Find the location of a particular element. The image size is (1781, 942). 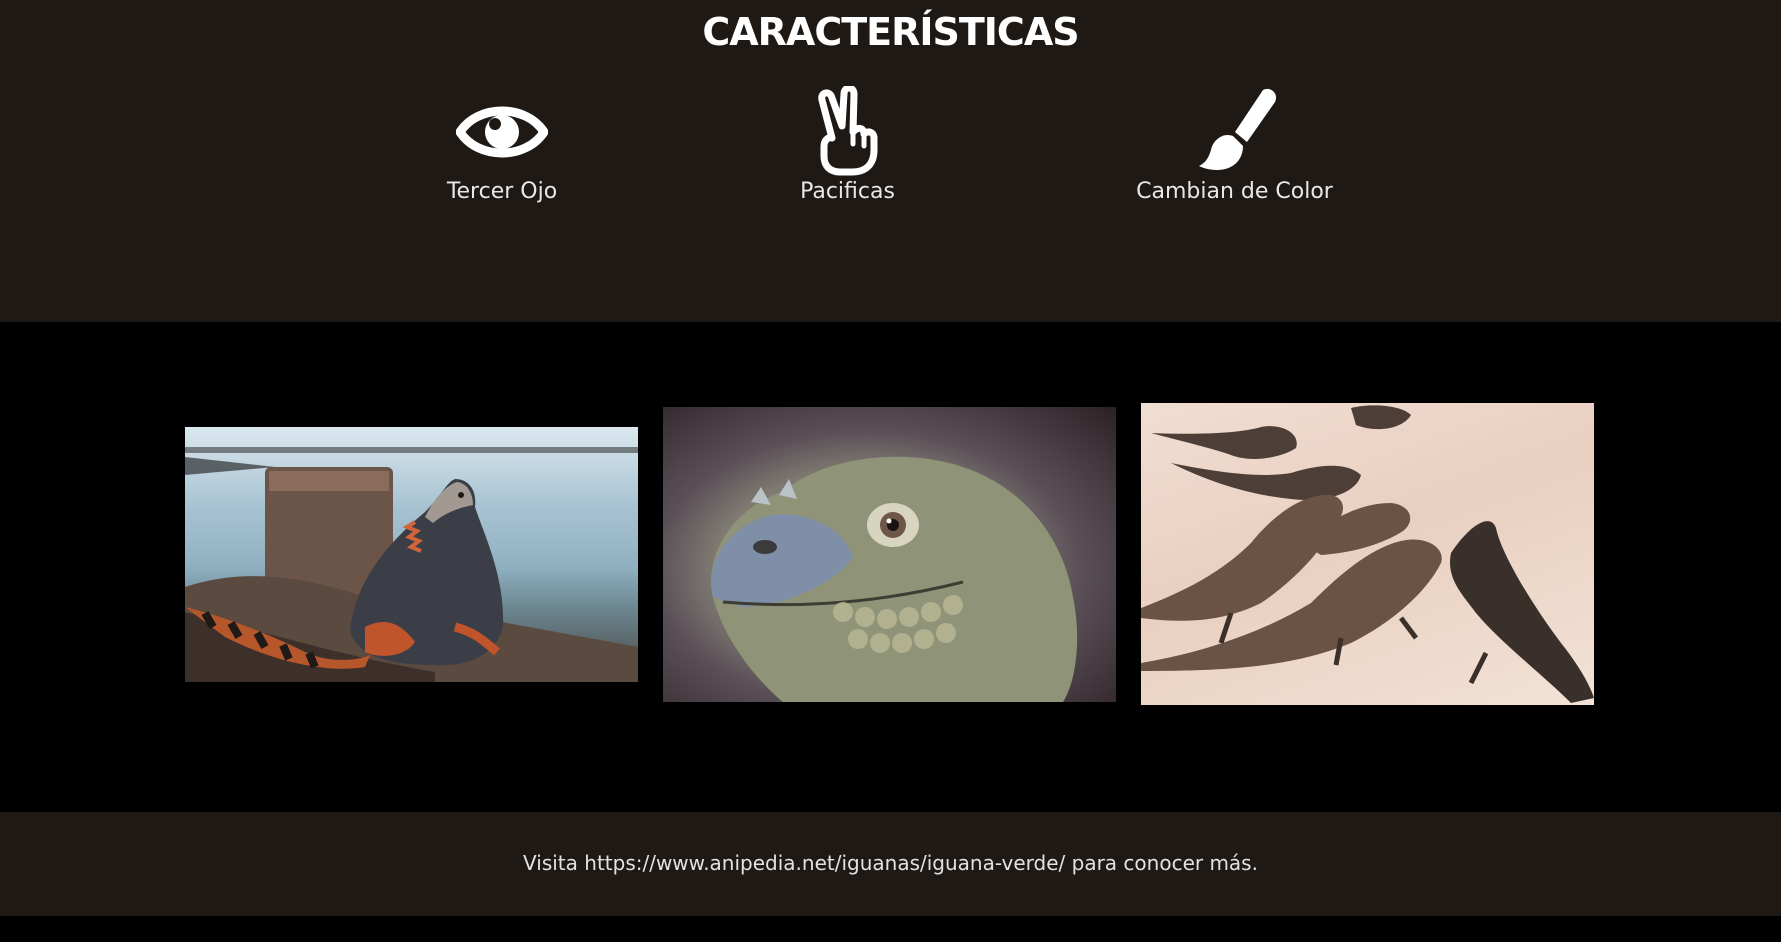

iguanas-on-sand-illustration is located at coordinates (1367, 554).